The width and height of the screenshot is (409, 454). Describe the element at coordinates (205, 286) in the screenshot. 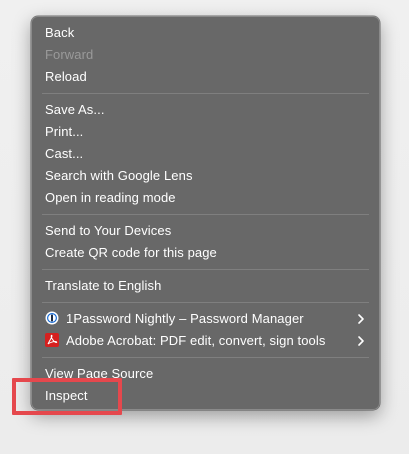

I see `menu-item-translate: Translate to English` at that location.